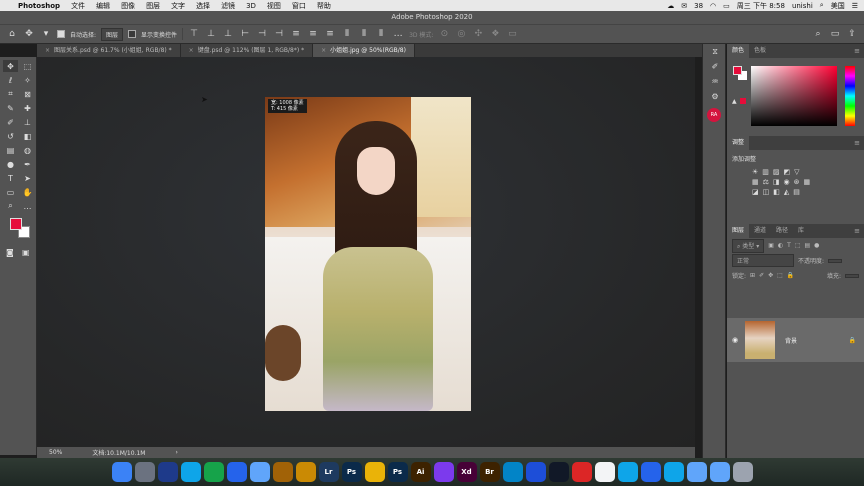  What do you see at coordinates (850, 96) in the screenshot?
I see `hue-slider` at bounding box center [850, 96].